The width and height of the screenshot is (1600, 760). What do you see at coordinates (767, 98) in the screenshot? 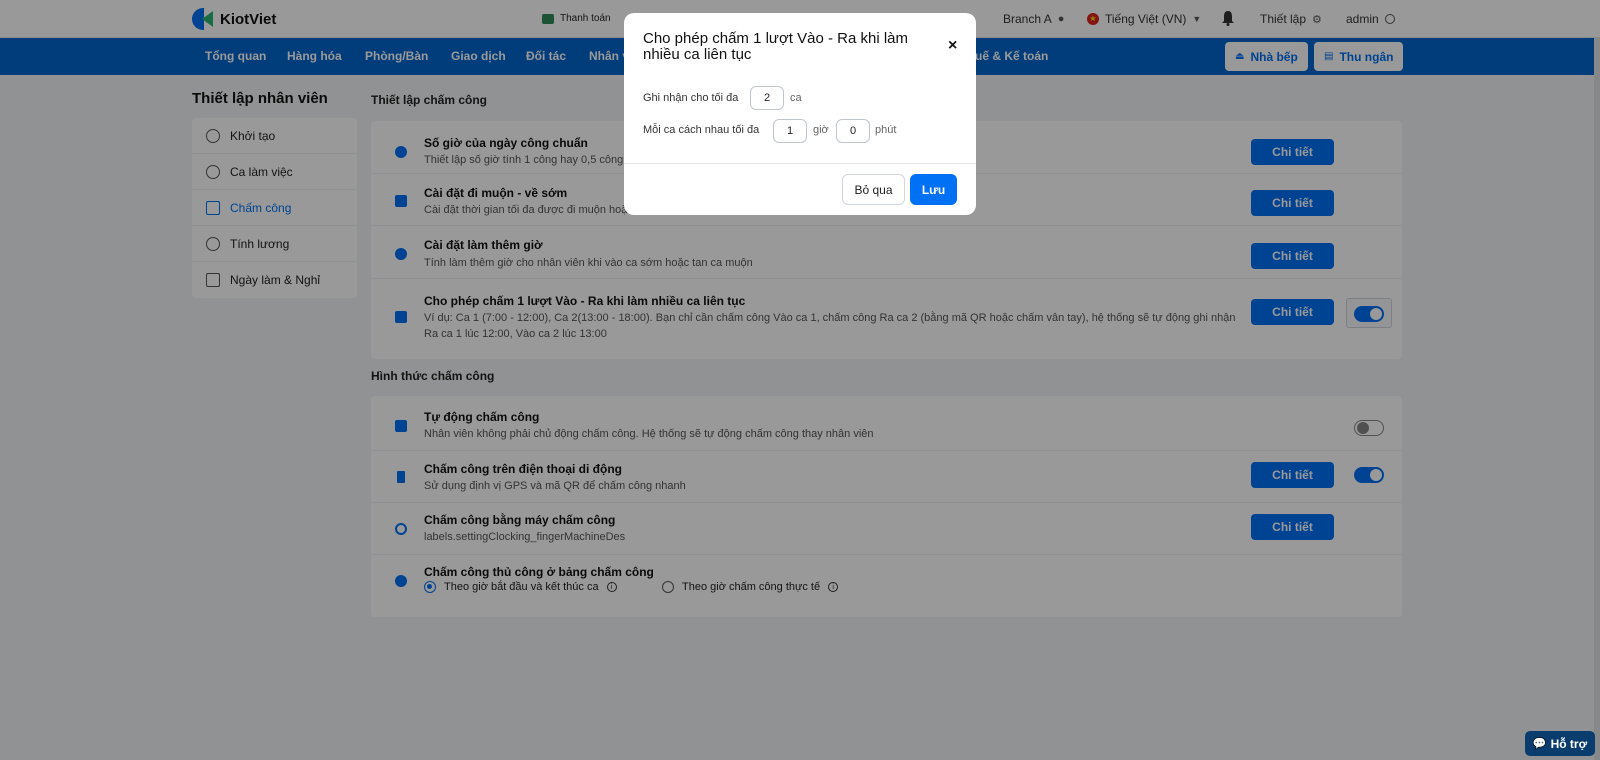
I see `max-shifts-input: 2` at bounding box center [767, 98].